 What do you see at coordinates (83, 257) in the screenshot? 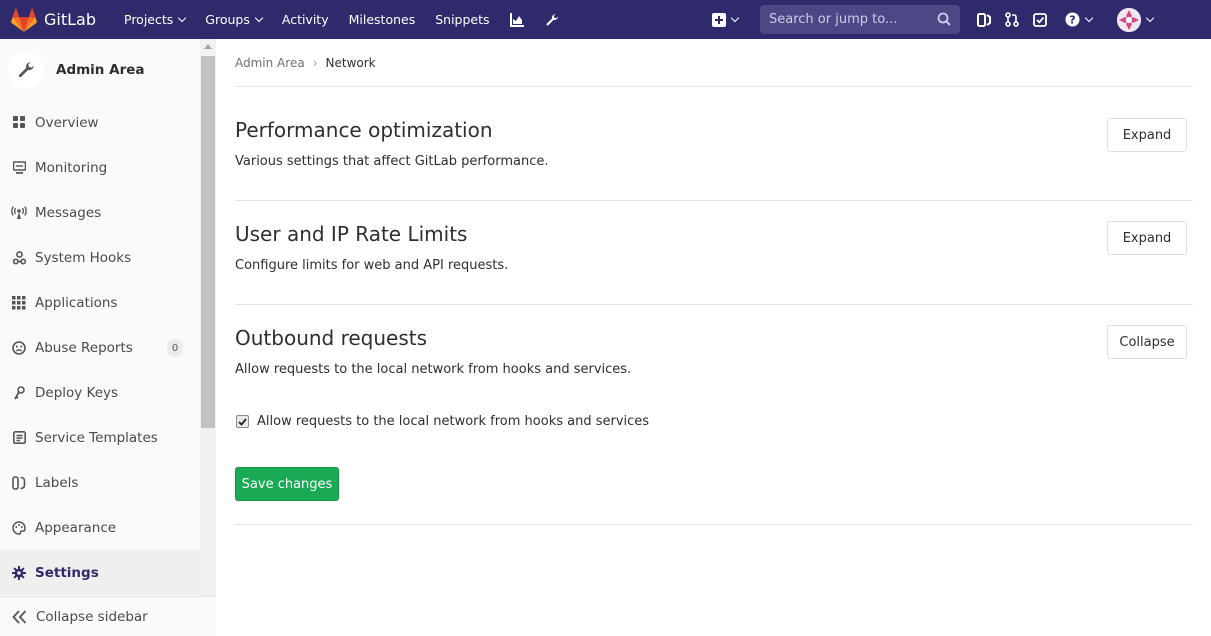
I see `sidebar-item-label: System Hooks` at bounding box center [83, 257].